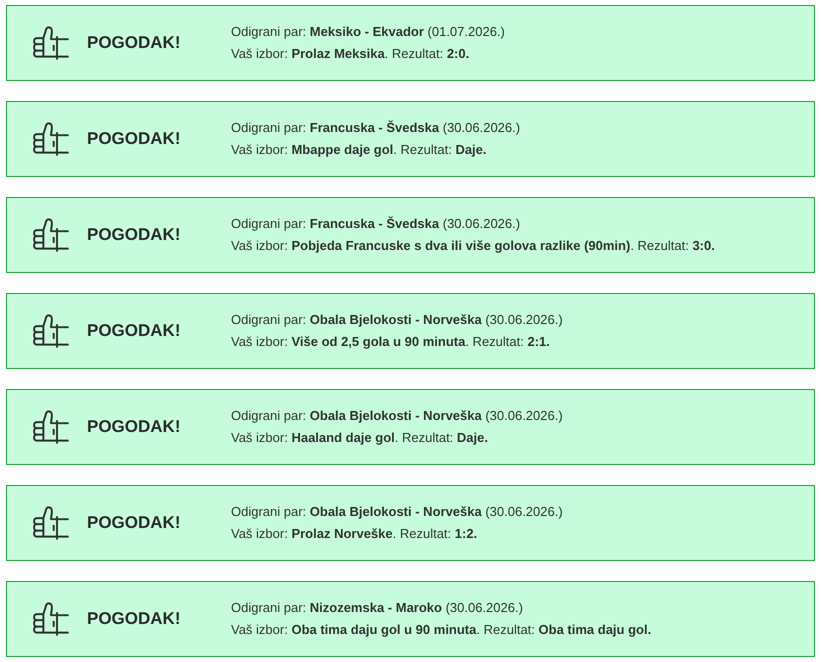 This screenshot has height=662, width=821. Describe the element at coordinates (377, 608) in the screenshot. I see `match-text: Odigrani par: Nizozemska - Maroko (30.06.2026.)` at that location.